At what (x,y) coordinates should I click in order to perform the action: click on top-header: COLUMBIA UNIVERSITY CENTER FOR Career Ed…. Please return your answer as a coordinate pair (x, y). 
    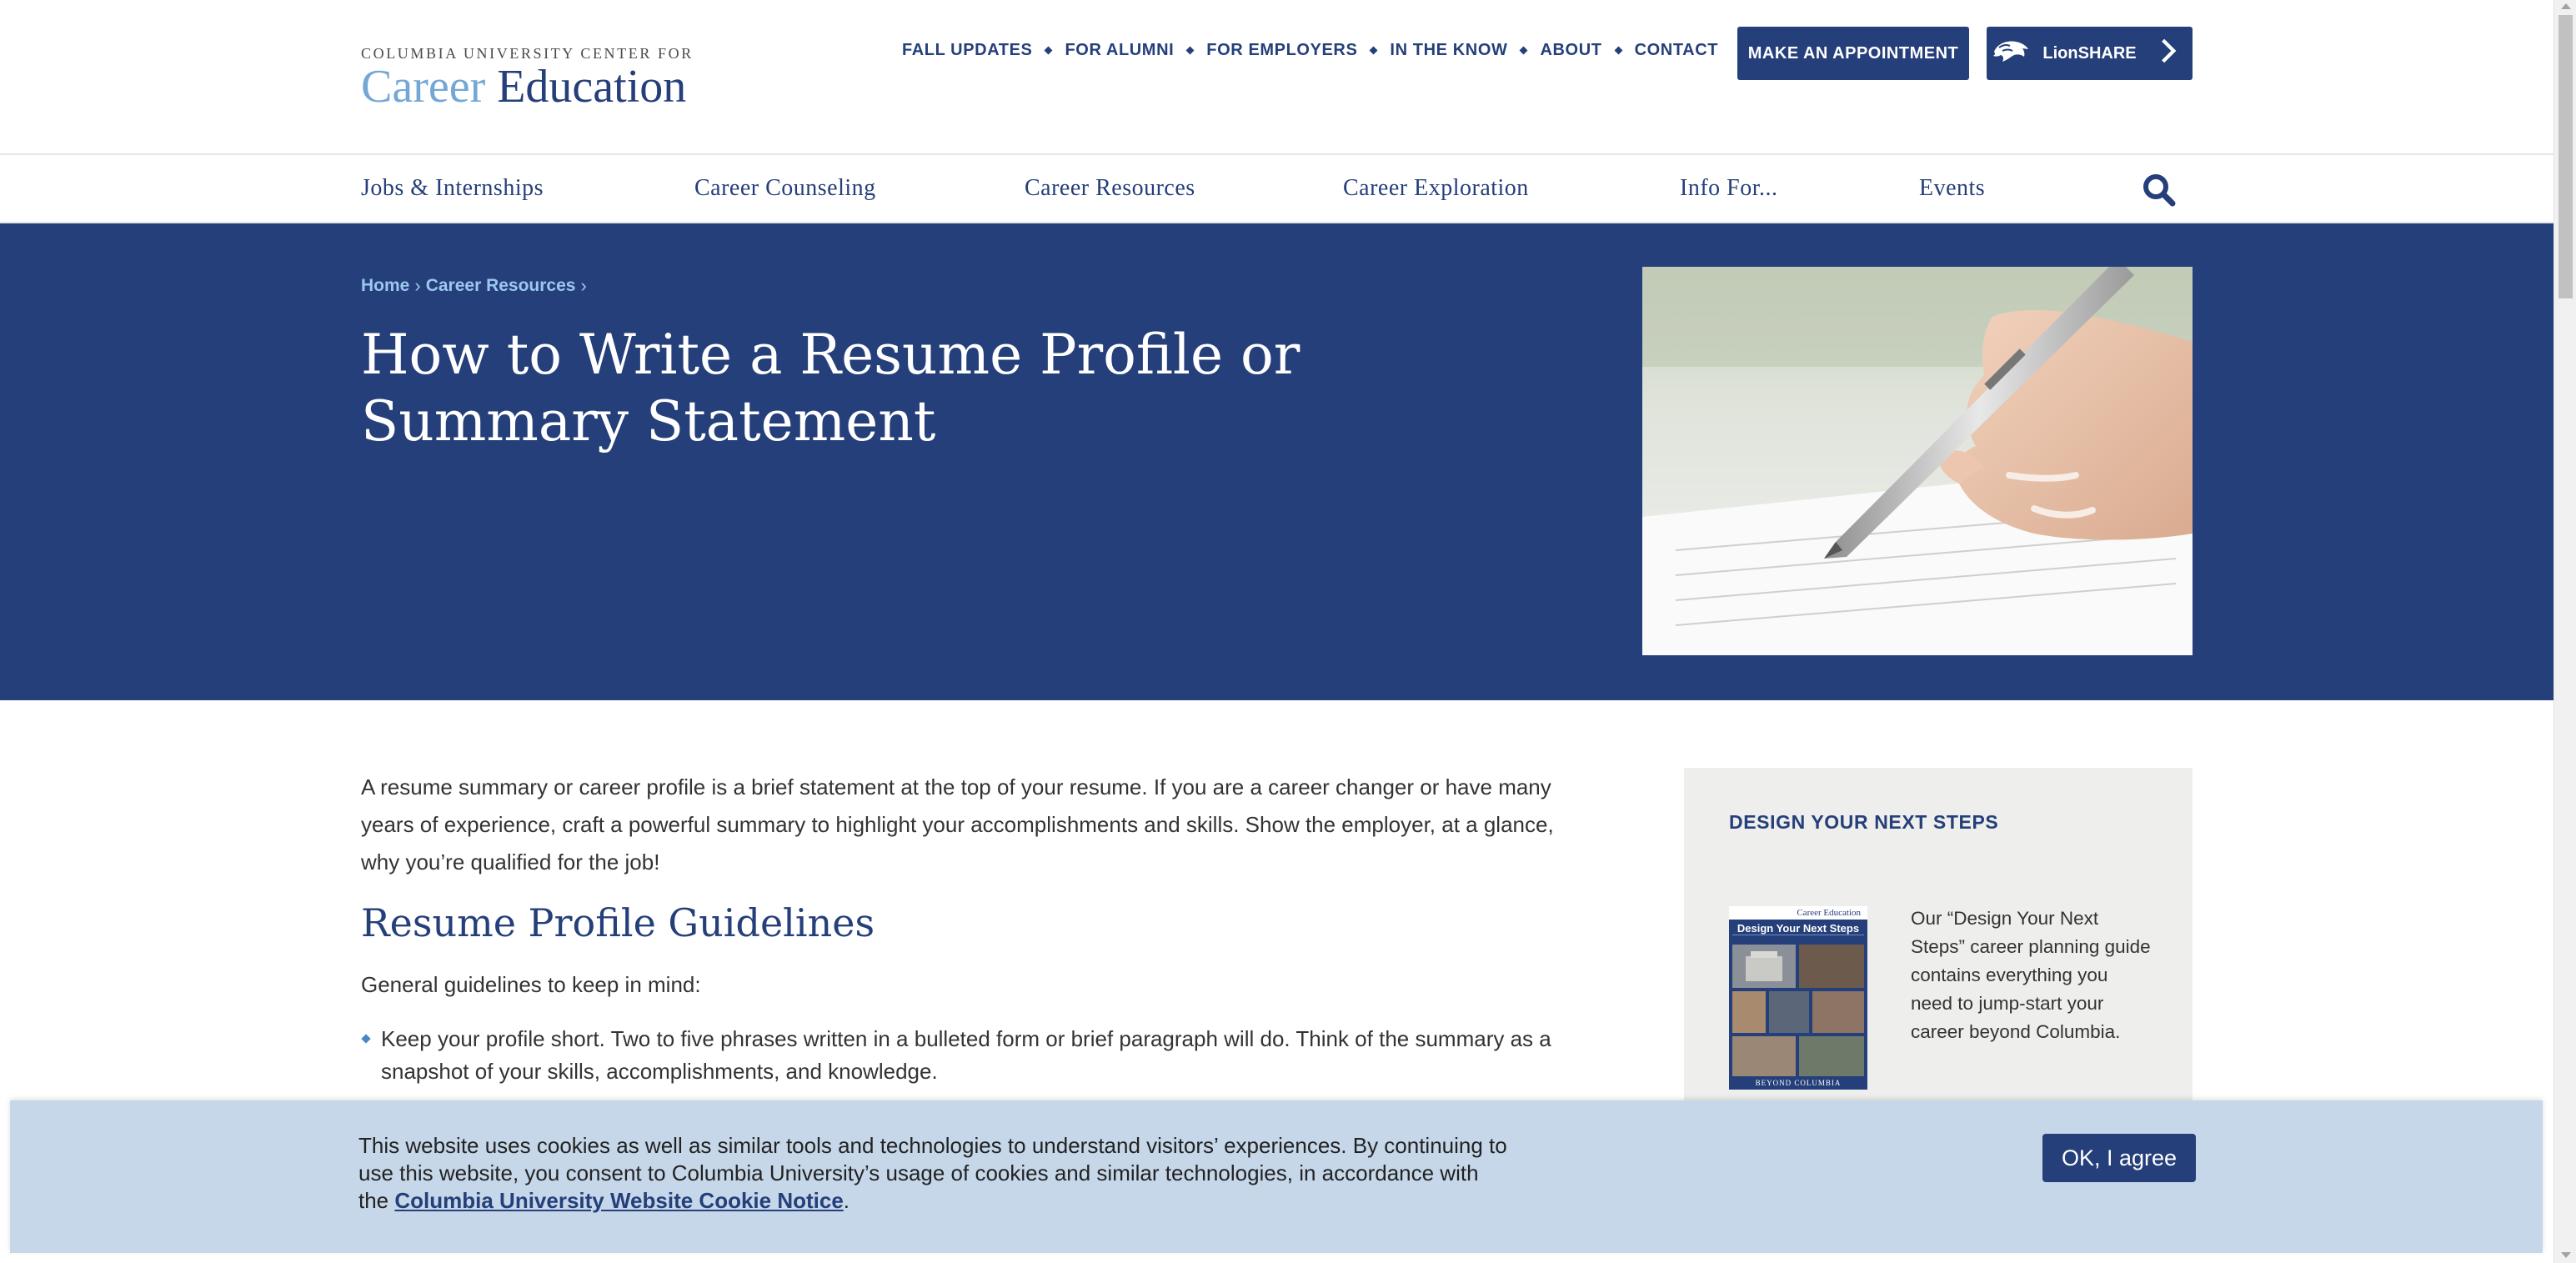
    Looking at the image, I should click on (1276, 76).